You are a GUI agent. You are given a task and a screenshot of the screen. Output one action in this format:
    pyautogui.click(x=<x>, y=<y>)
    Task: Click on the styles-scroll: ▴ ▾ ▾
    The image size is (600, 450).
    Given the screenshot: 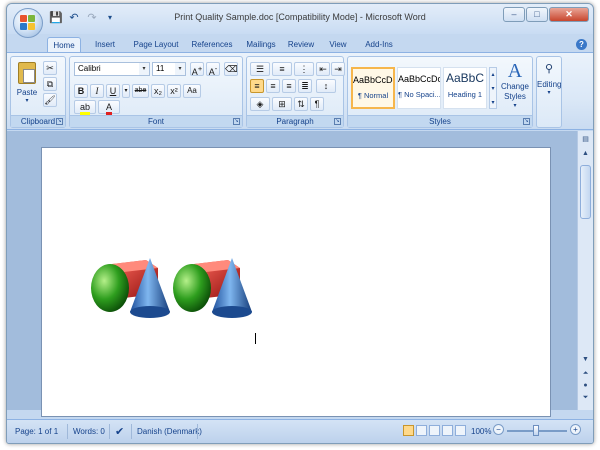 What is the action you would take?
    pyautogui.click(x=493, y=88)
    